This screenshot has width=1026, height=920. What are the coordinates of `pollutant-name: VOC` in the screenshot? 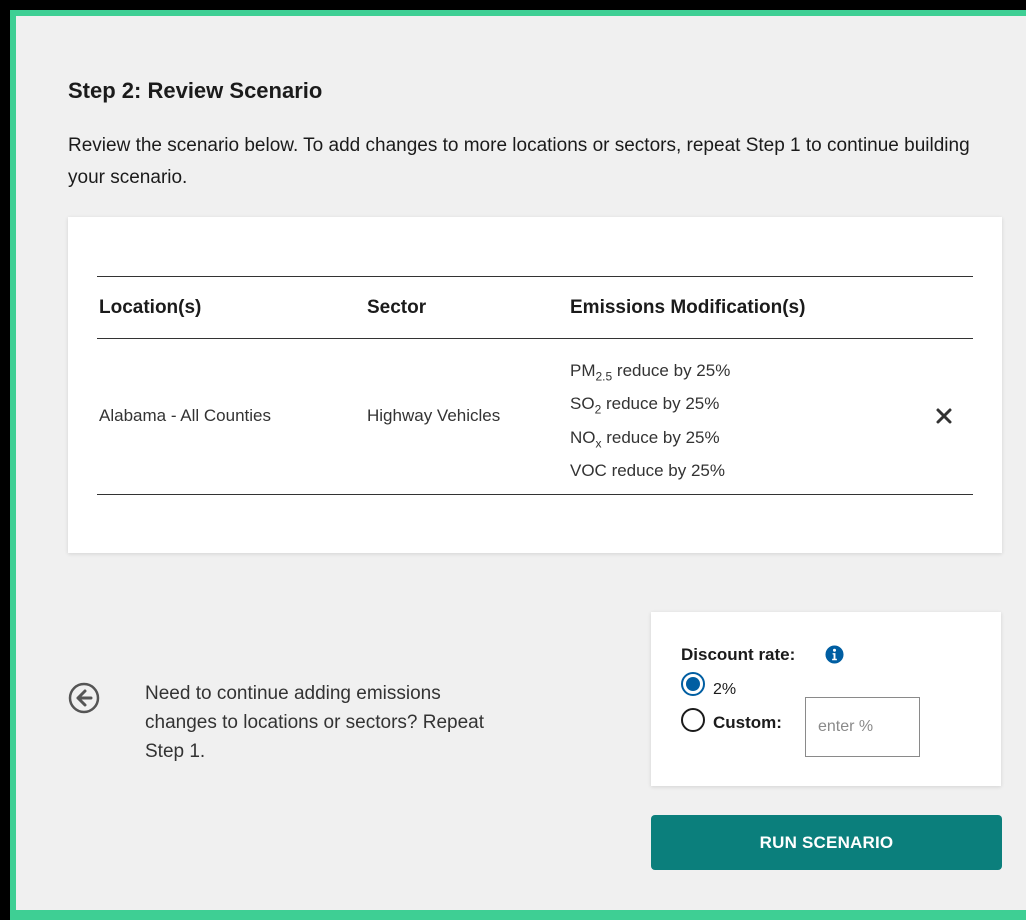 It's located at (588, 471).